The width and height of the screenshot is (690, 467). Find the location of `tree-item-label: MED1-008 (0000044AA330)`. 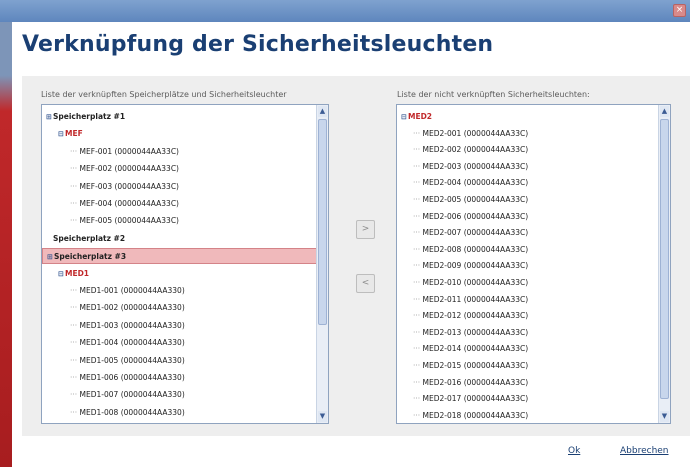

tree-item-label: MED1-008 (0000044AA330) is located at coordinates (132, 412).